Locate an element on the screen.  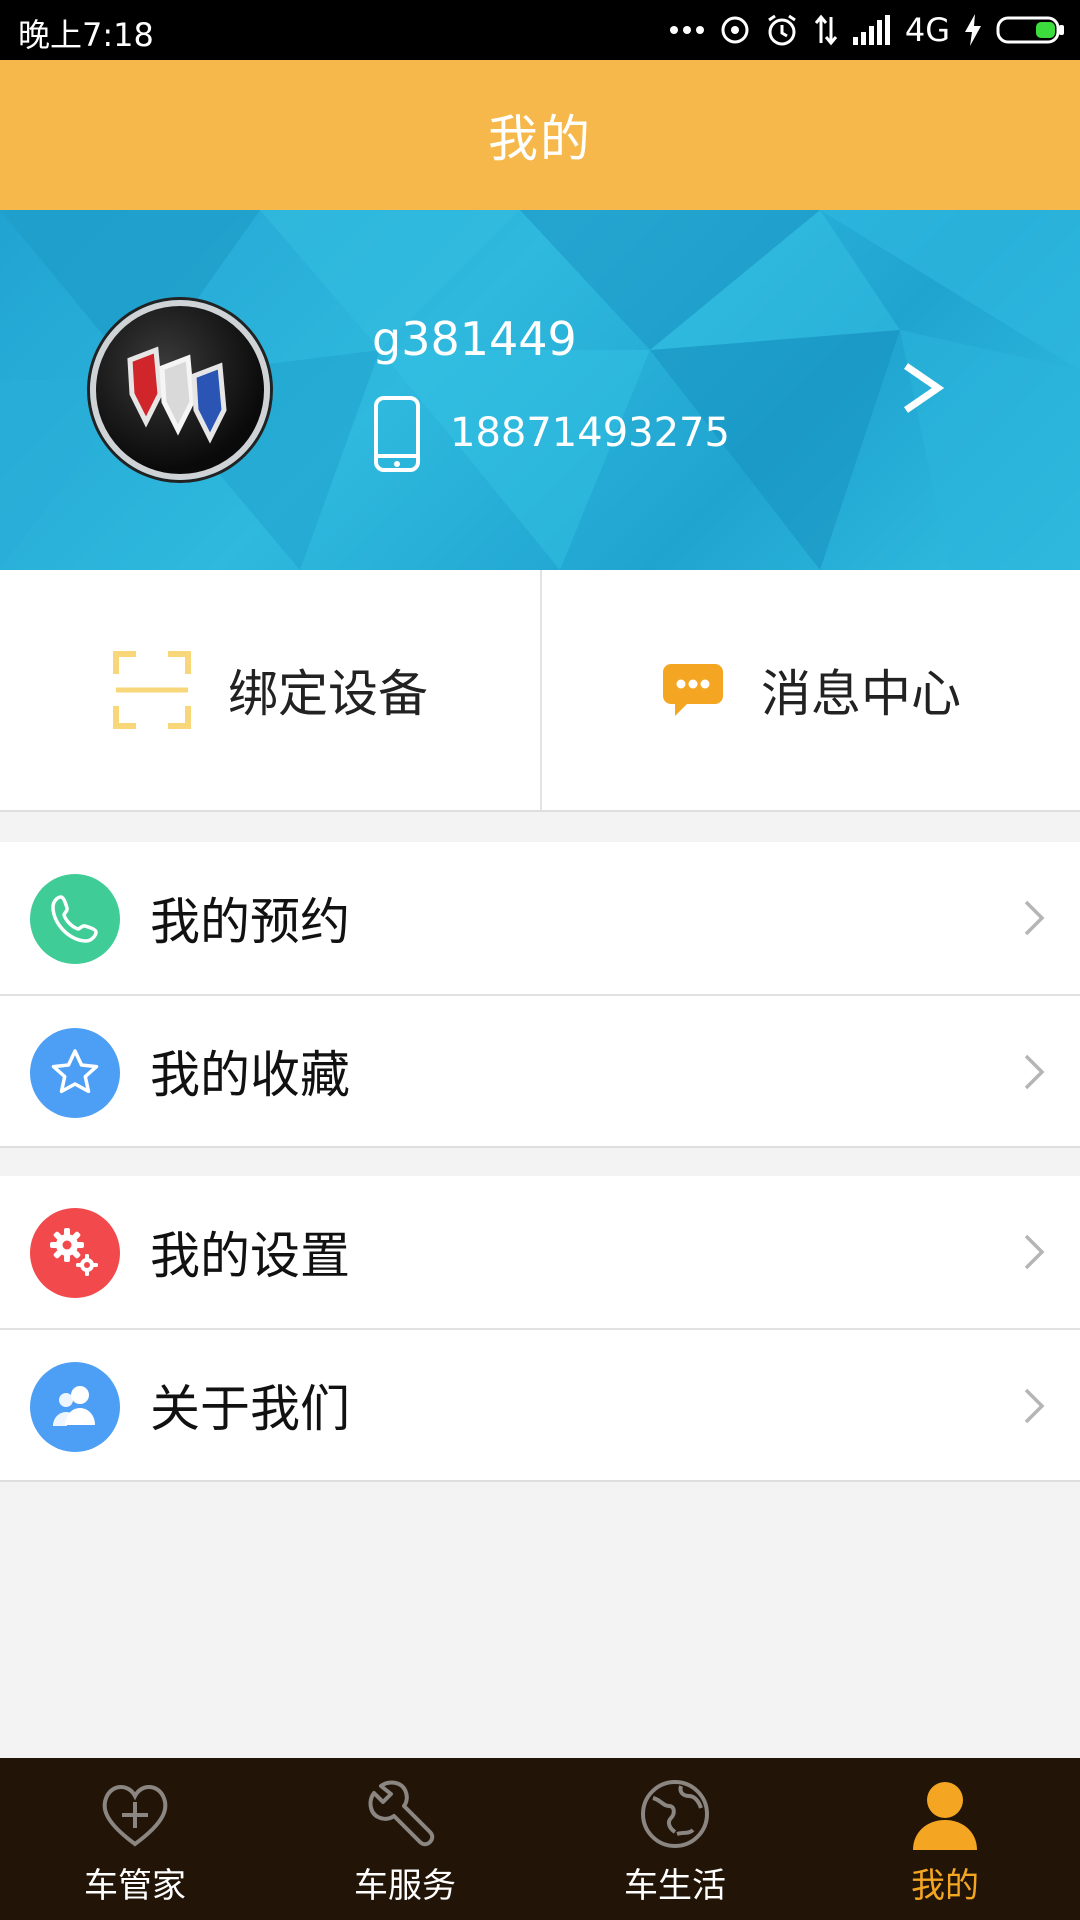
nav-tab-car-butler: 车管家 is located at coordinates (135, 1839).